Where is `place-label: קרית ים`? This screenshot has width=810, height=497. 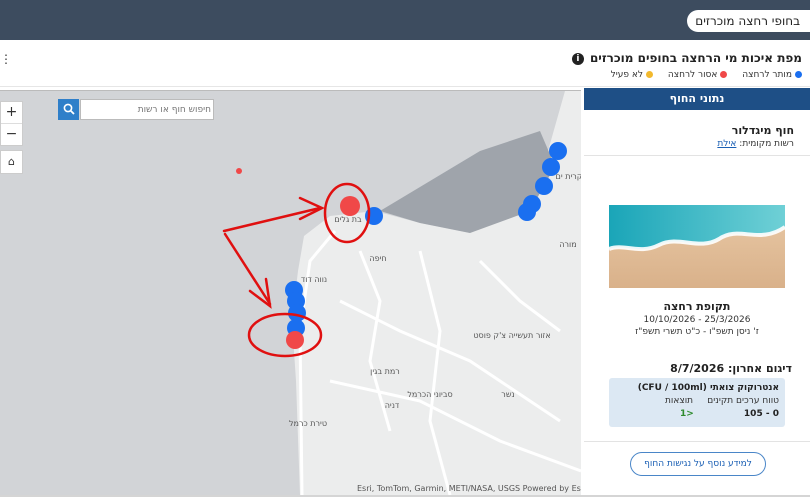
place-label: קרית ים is located at coordinates (568, 176).